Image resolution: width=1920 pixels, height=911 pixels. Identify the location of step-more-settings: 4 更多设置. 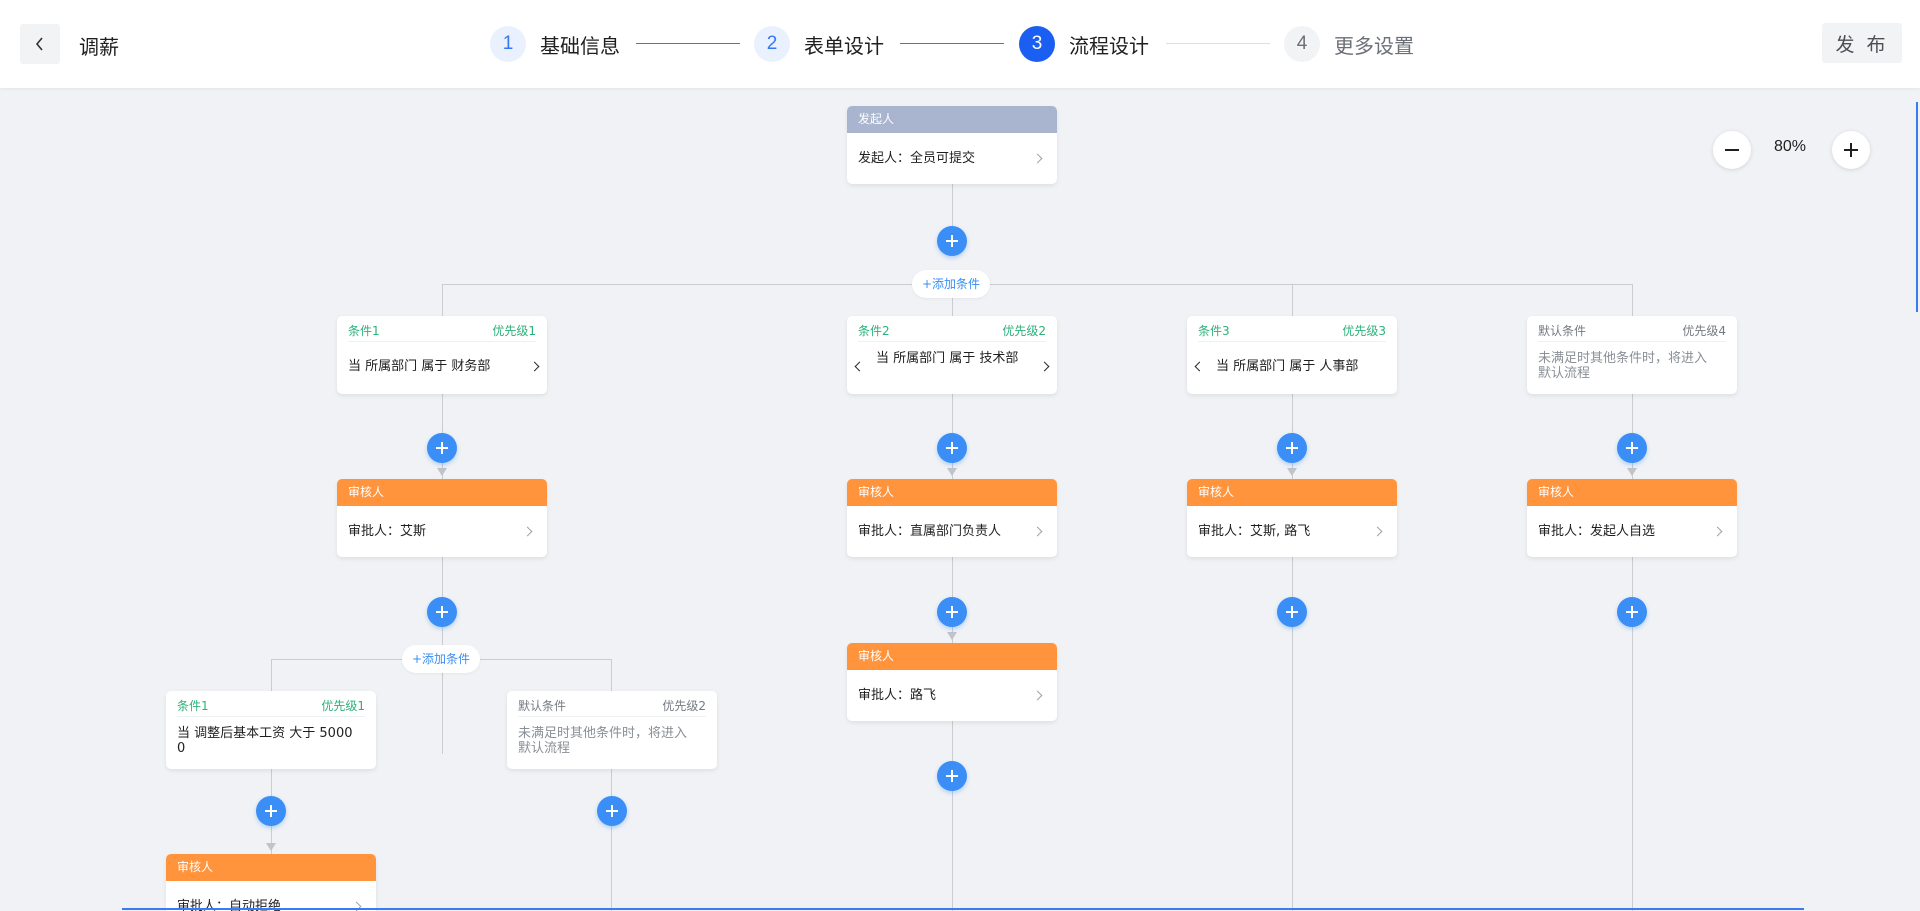
(1349, 44).